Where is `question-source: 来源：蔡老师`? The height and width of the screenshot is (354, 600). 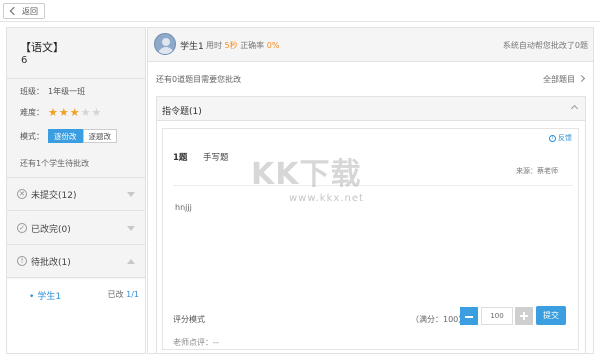
question-source: 来源：蔡老师 is located at coordinates (537, 171).